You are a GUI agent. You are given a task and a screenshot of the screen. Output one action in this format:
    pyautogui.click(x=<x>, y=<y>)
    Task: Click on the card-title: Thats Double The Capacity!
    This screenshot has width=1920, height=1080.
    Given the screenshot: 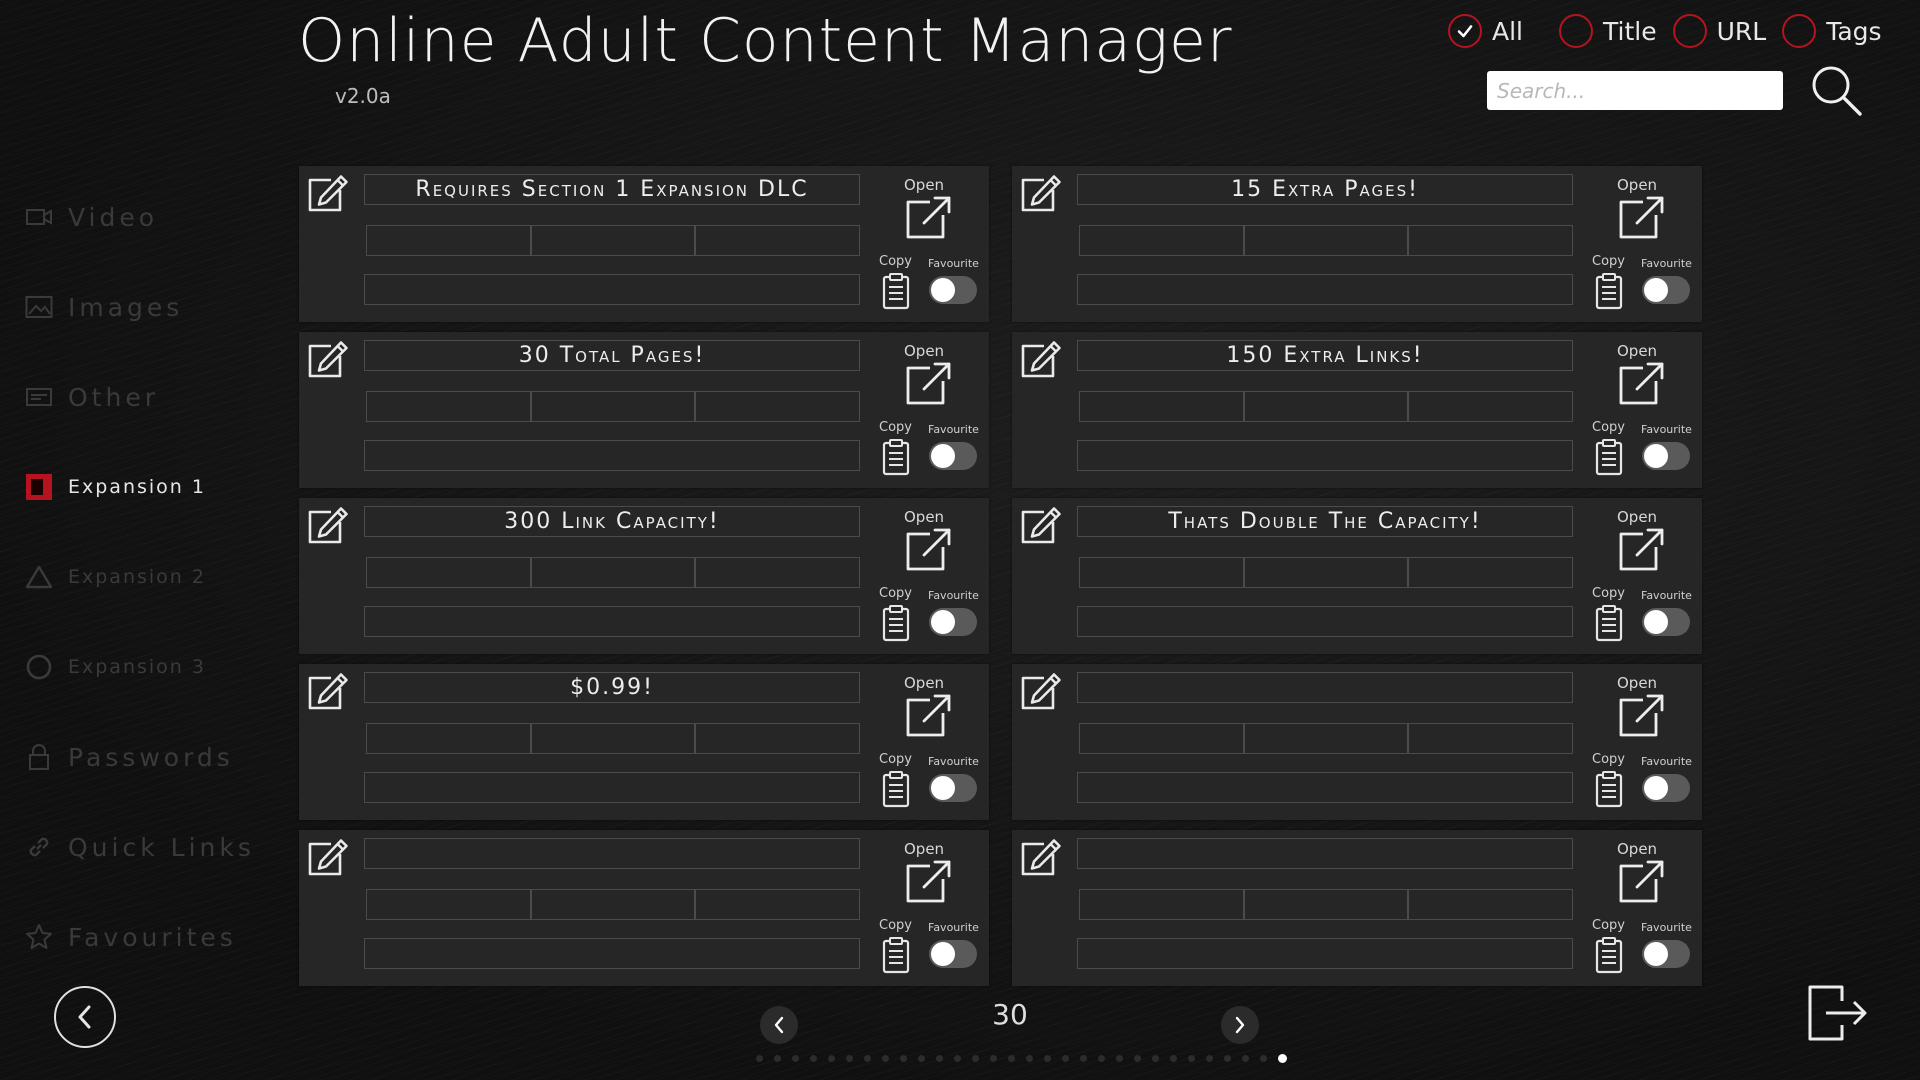 What is the action you would take?
    pyautogui.click(x=1325, y=521)
    